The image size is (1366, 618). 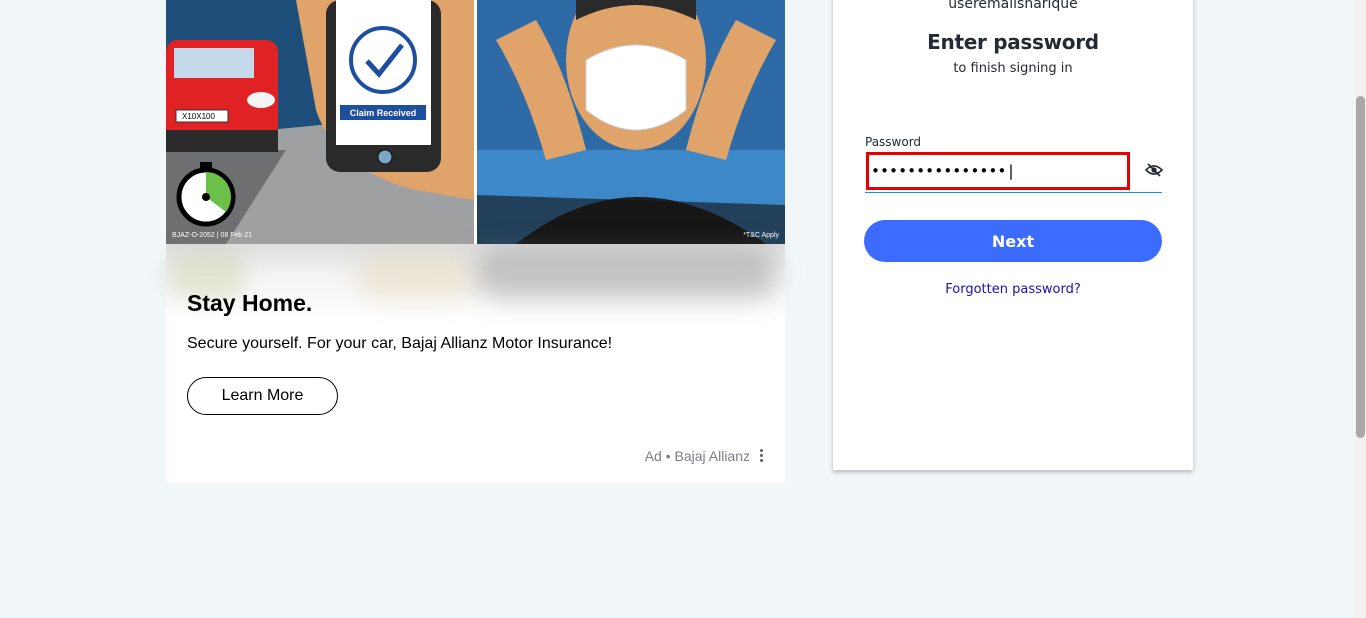 I want to click on ad-sponsor-label: Ad • Bajaj Allianz, so click(x=697, y=455).